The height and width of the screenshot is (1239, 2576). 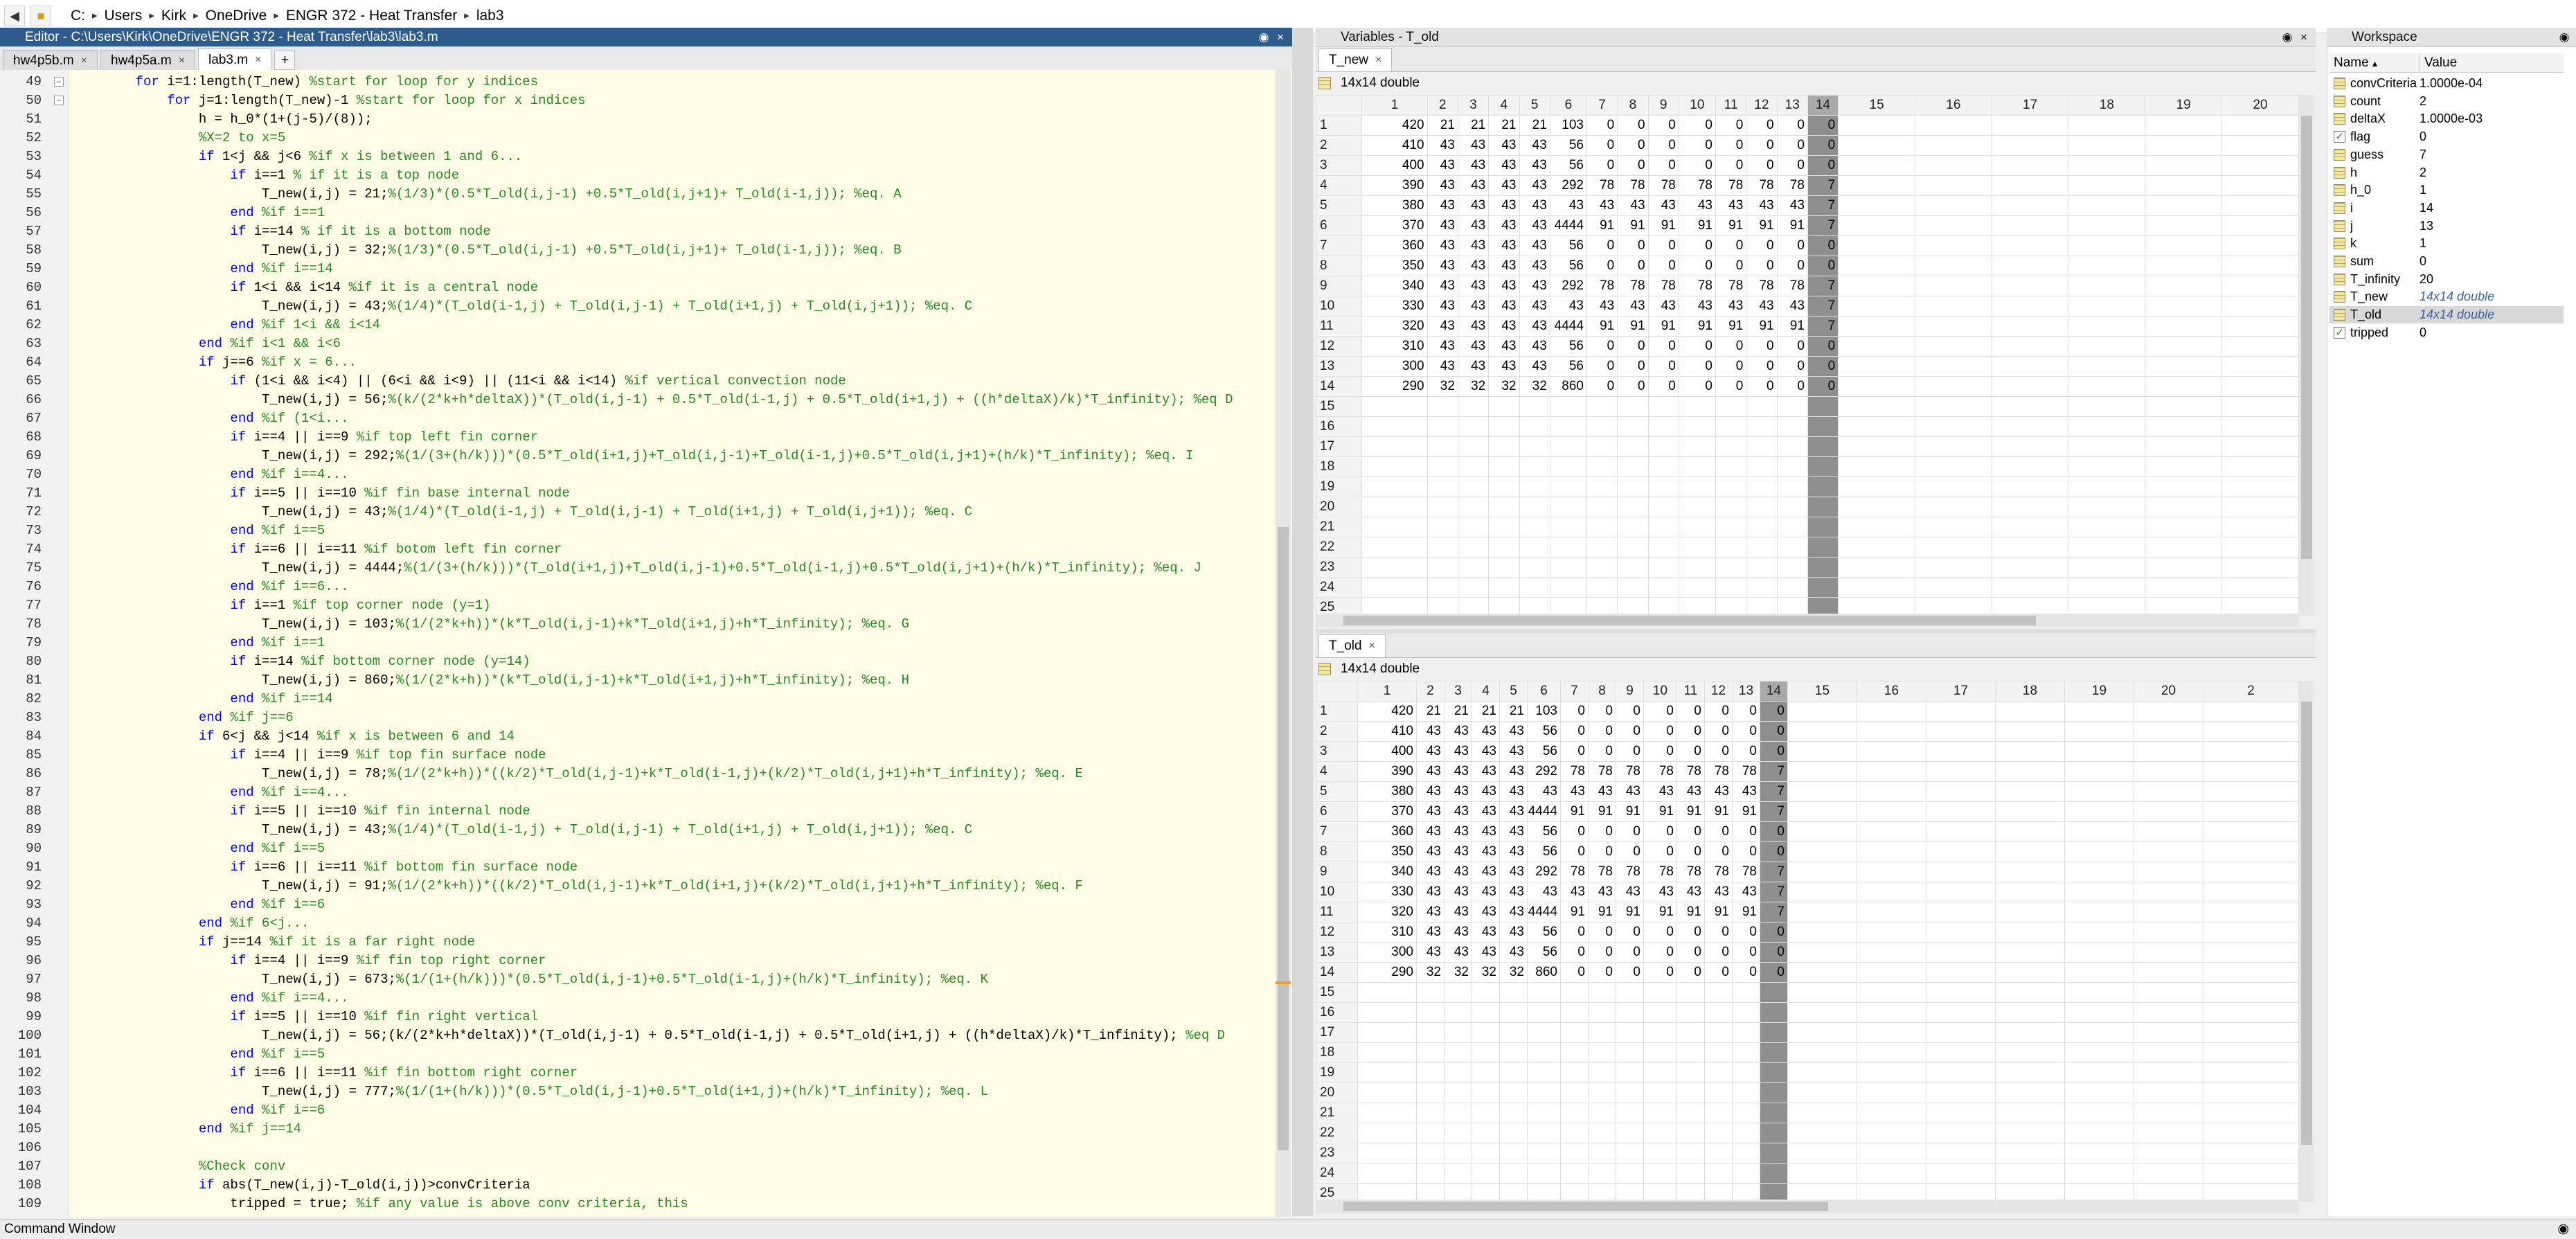 I want to click on column-header: 3, so click(x=1458, y=691).